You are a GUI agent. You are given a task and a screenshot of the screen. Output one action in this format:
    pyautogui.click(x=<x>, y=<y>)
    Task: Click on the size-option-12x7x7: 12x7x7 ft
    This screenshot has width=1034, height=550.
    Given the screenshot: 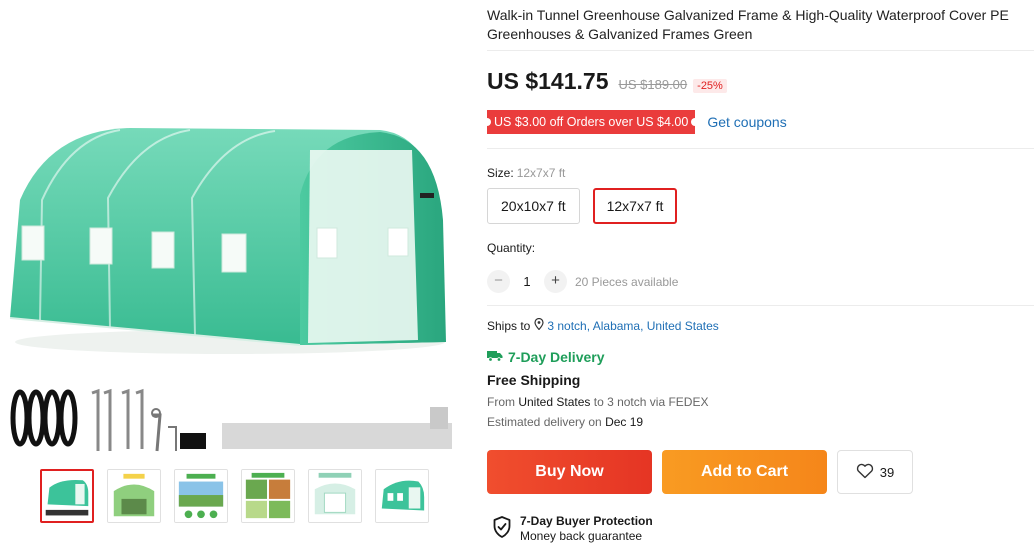 What is the action you would take?
    pyautogui.click(x=635, y=206)
    